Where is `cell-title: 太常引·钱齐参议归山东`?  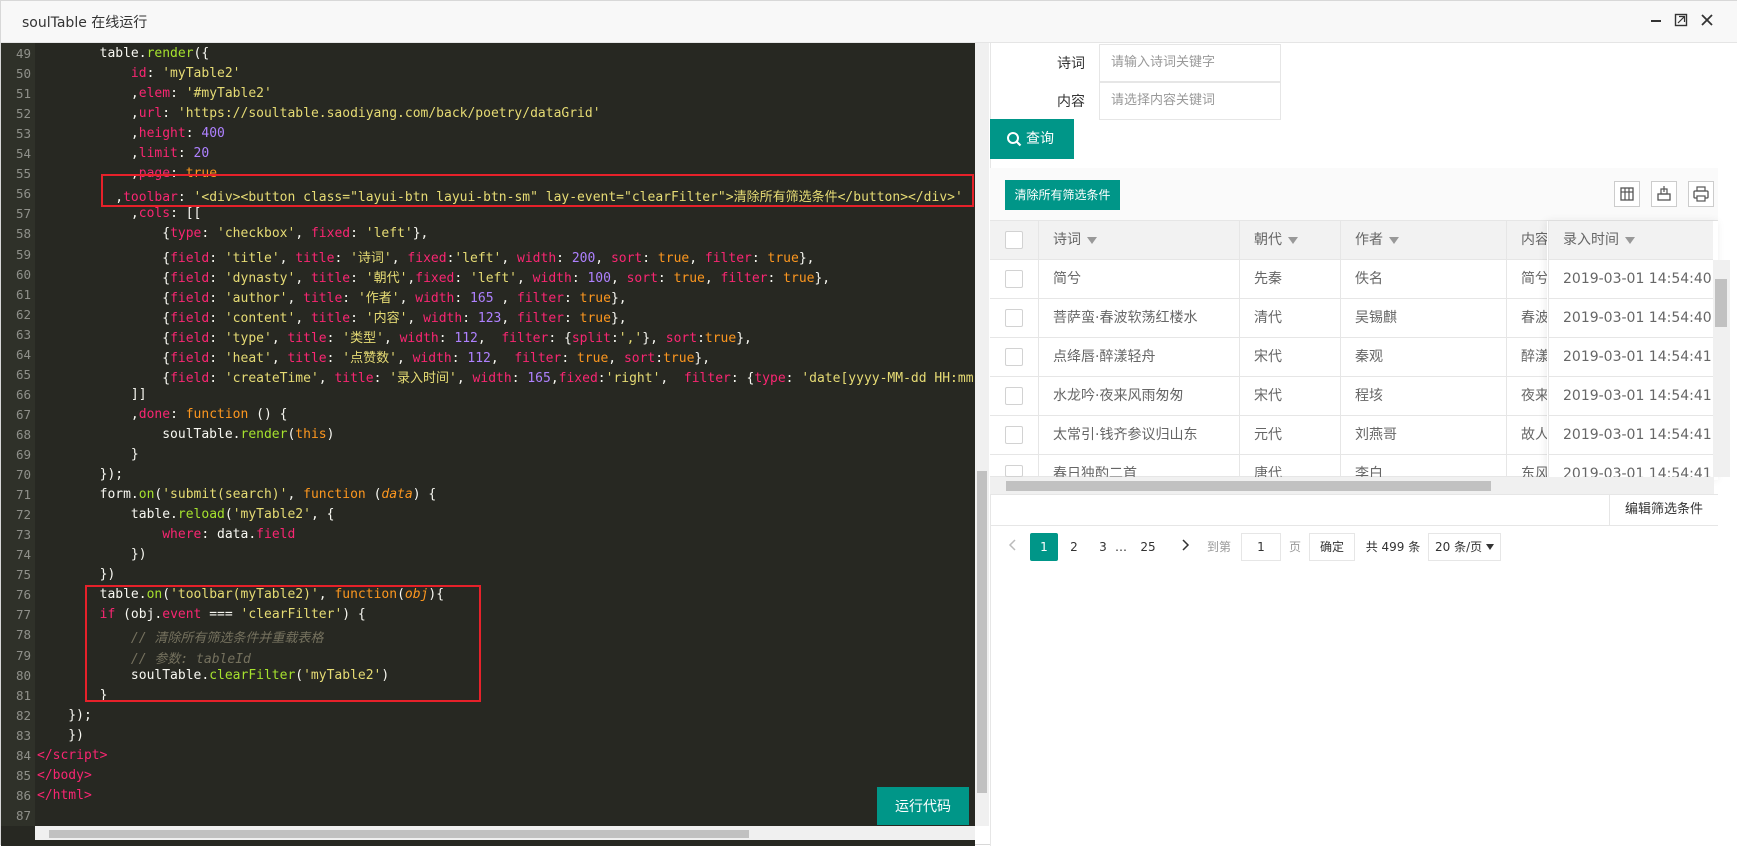
cell-title: 太常引·钱齐参议归山东 is located at coordinates (1125, 435).